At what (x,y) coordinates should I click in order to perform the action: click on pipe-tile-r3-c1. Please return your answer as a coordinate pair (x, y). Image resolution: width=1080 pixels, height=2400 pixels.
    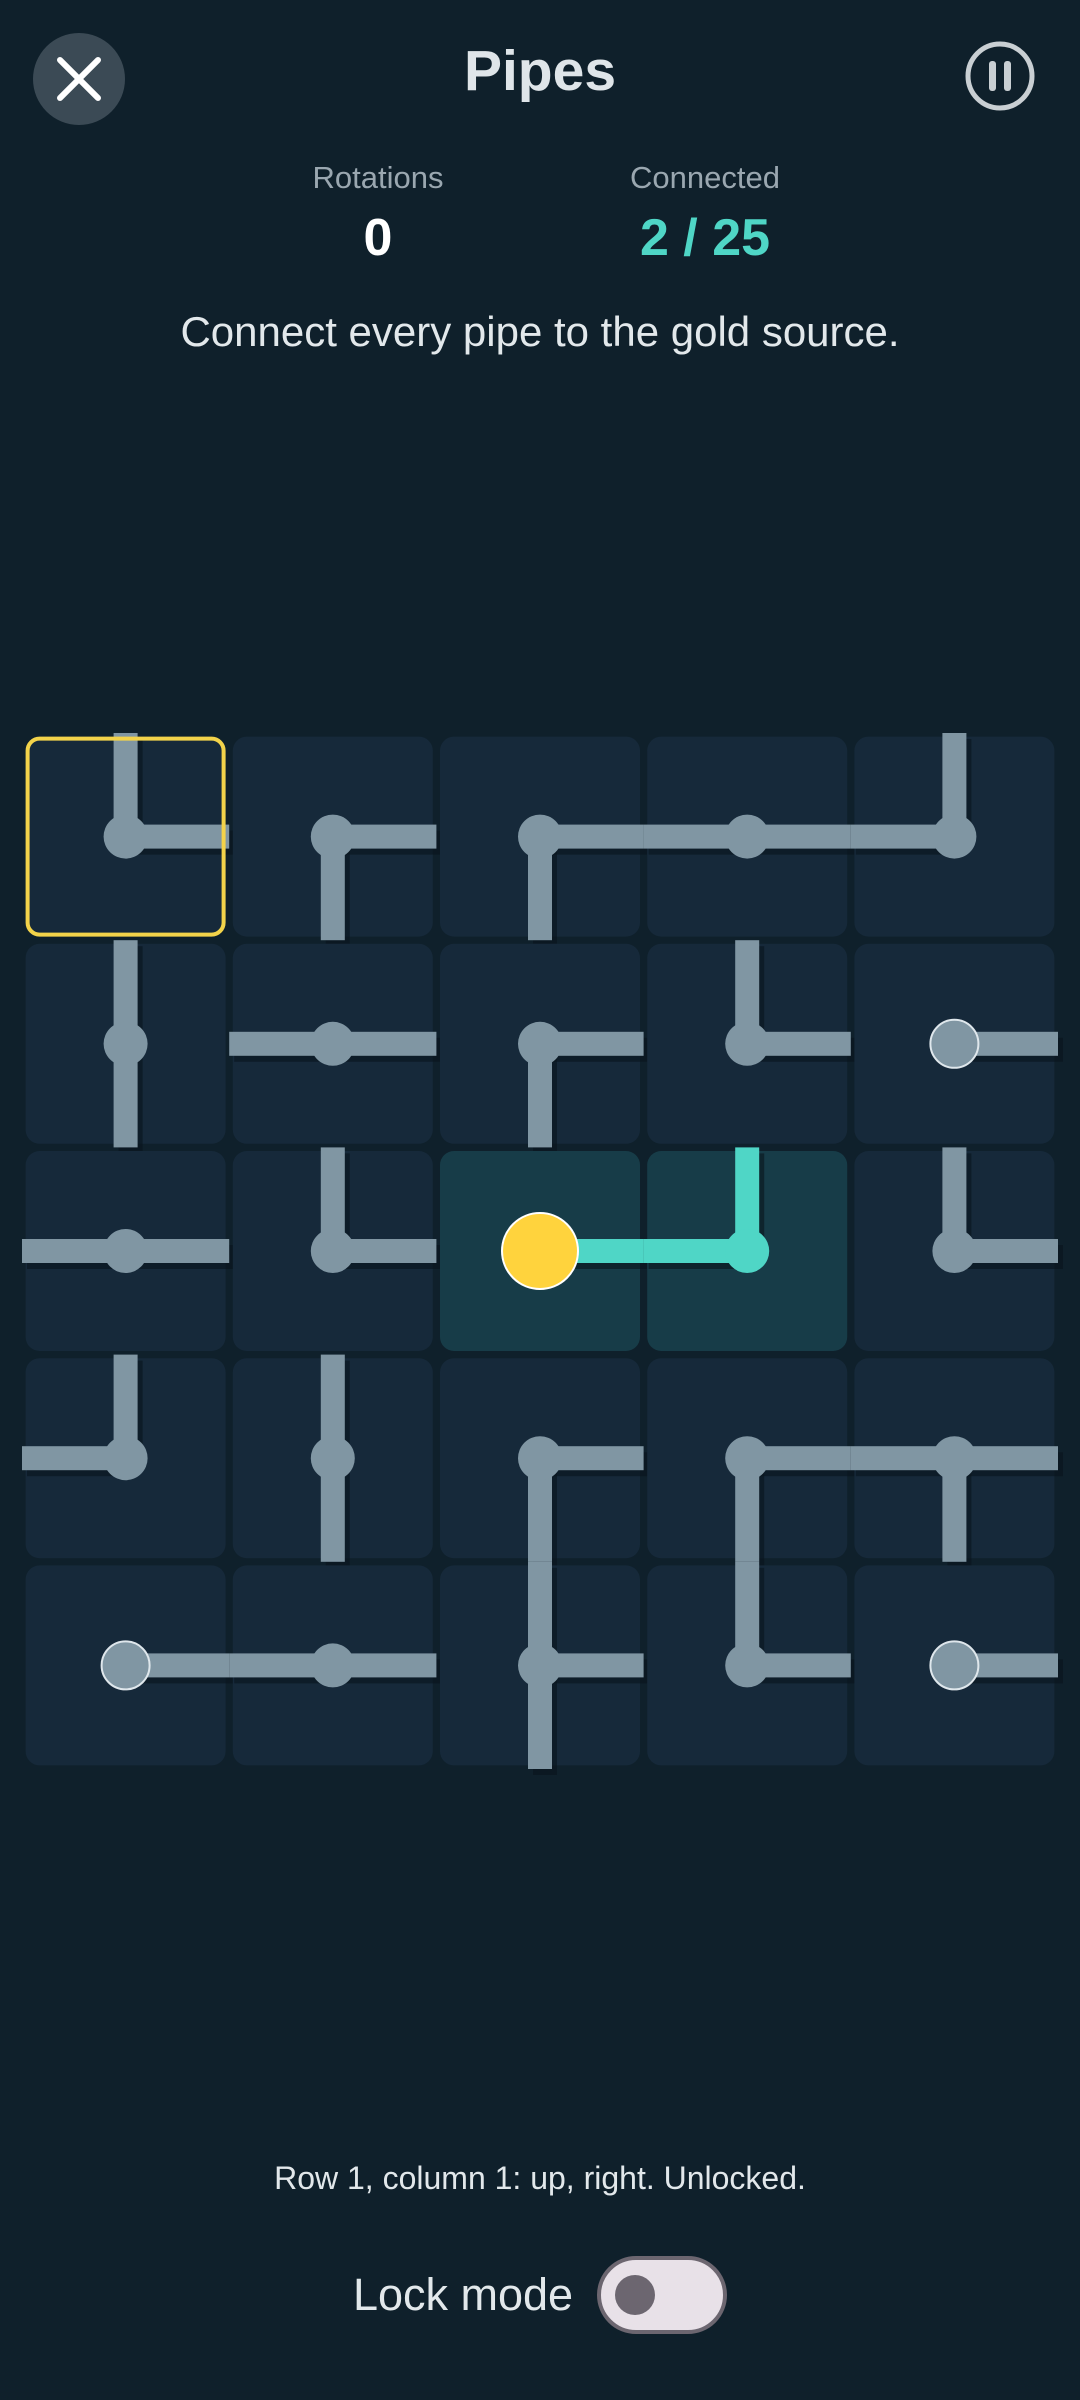
    Looking at the image, I should click on (128, 1251).